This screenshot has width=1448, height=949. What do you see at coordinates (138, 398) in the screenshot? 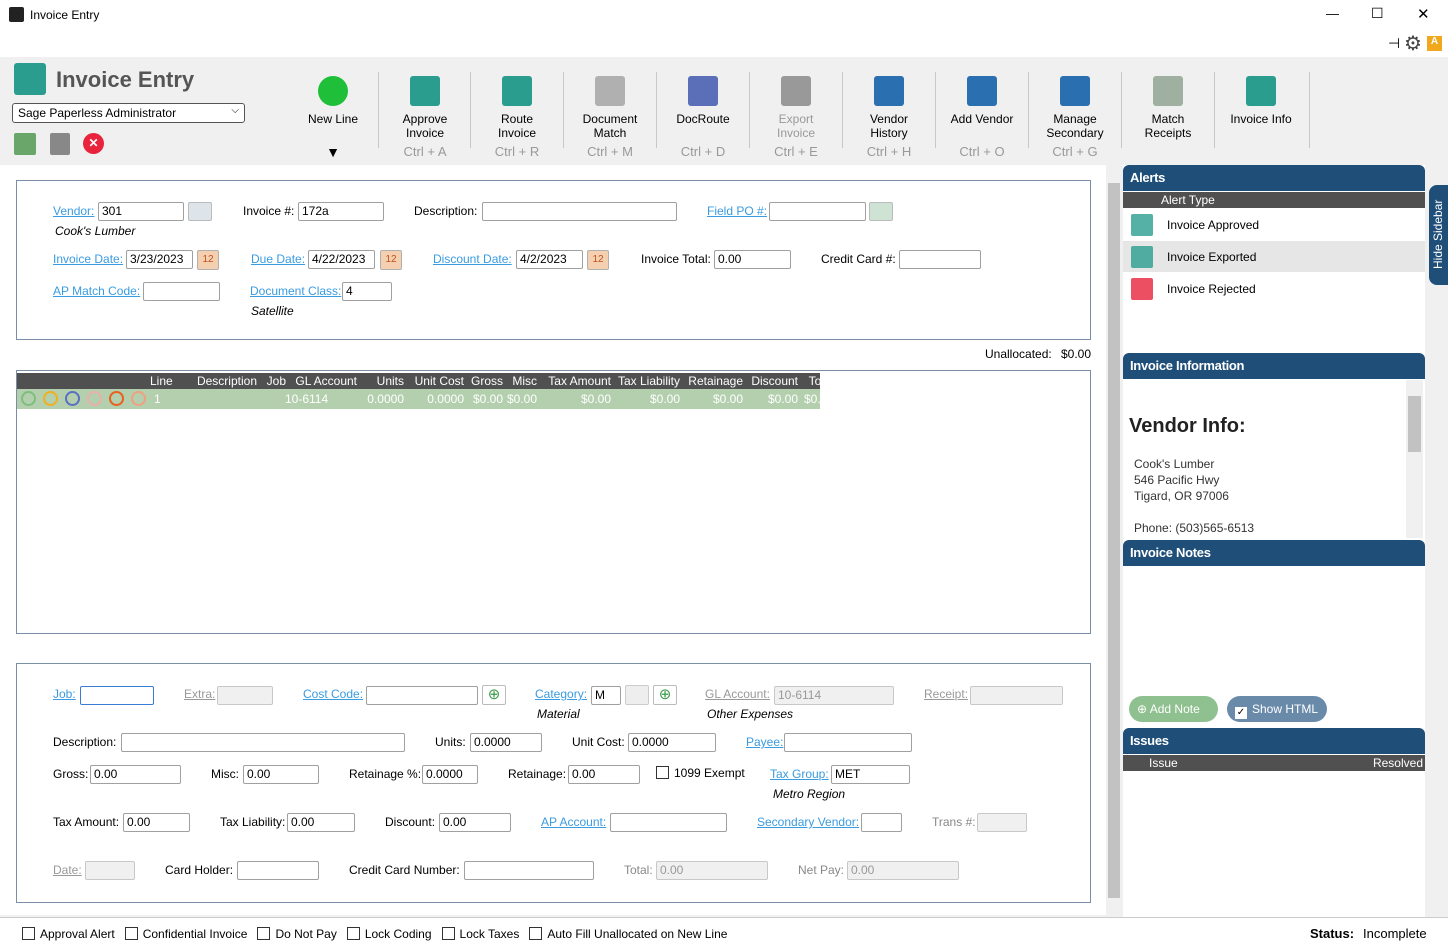
I see `help-line-icon` at bounding box center [138, 398].